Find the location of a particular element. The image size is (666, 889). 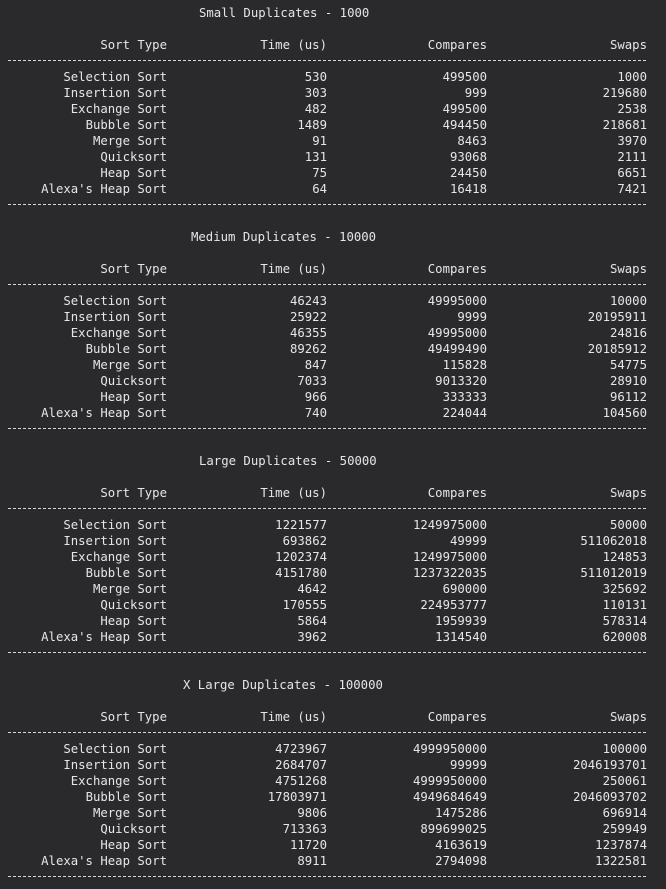

table-row: Selection Sort 46243 49995000 10000 is located at coordinates (333, 301).